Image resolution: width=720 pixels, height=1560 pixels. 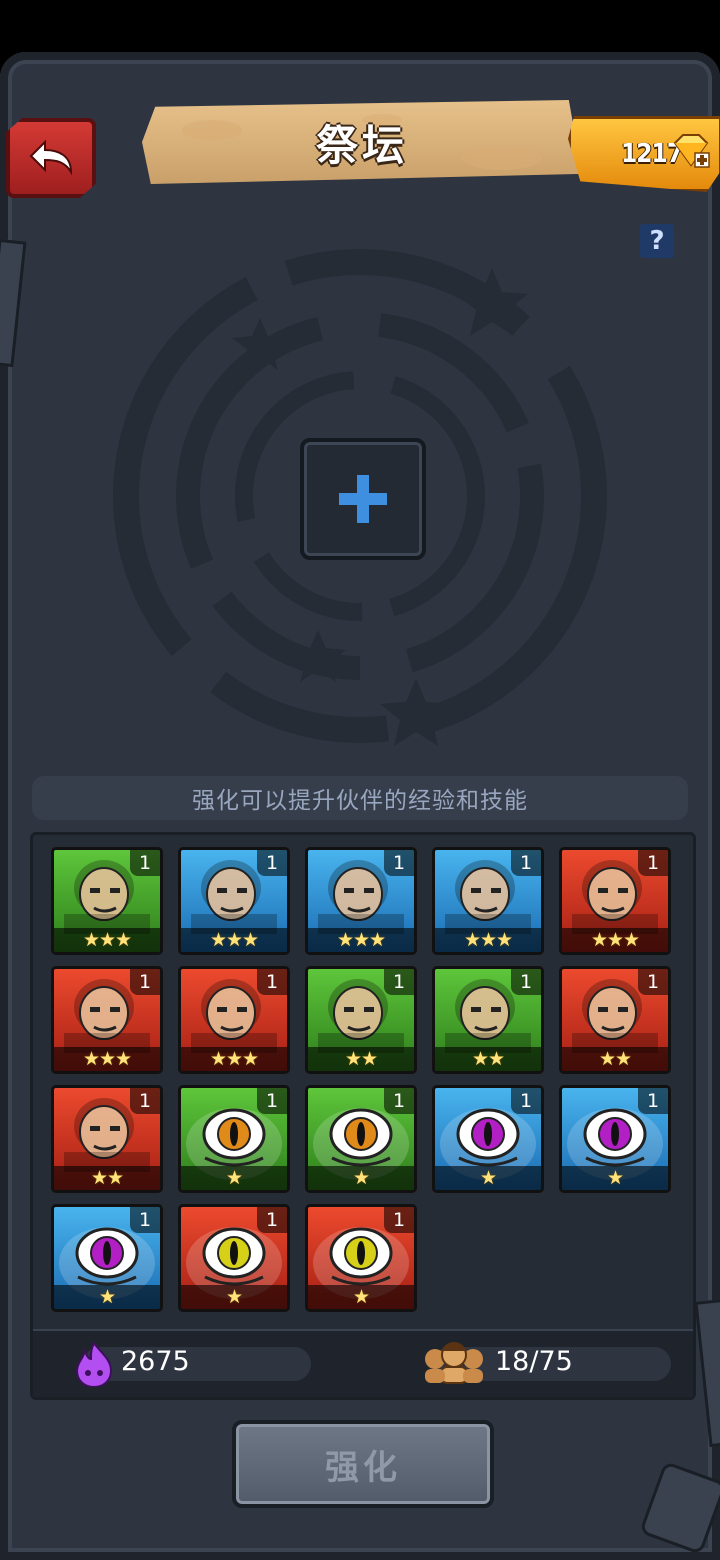 I want to click on add-hero-slot, so click(x=363, y=499).